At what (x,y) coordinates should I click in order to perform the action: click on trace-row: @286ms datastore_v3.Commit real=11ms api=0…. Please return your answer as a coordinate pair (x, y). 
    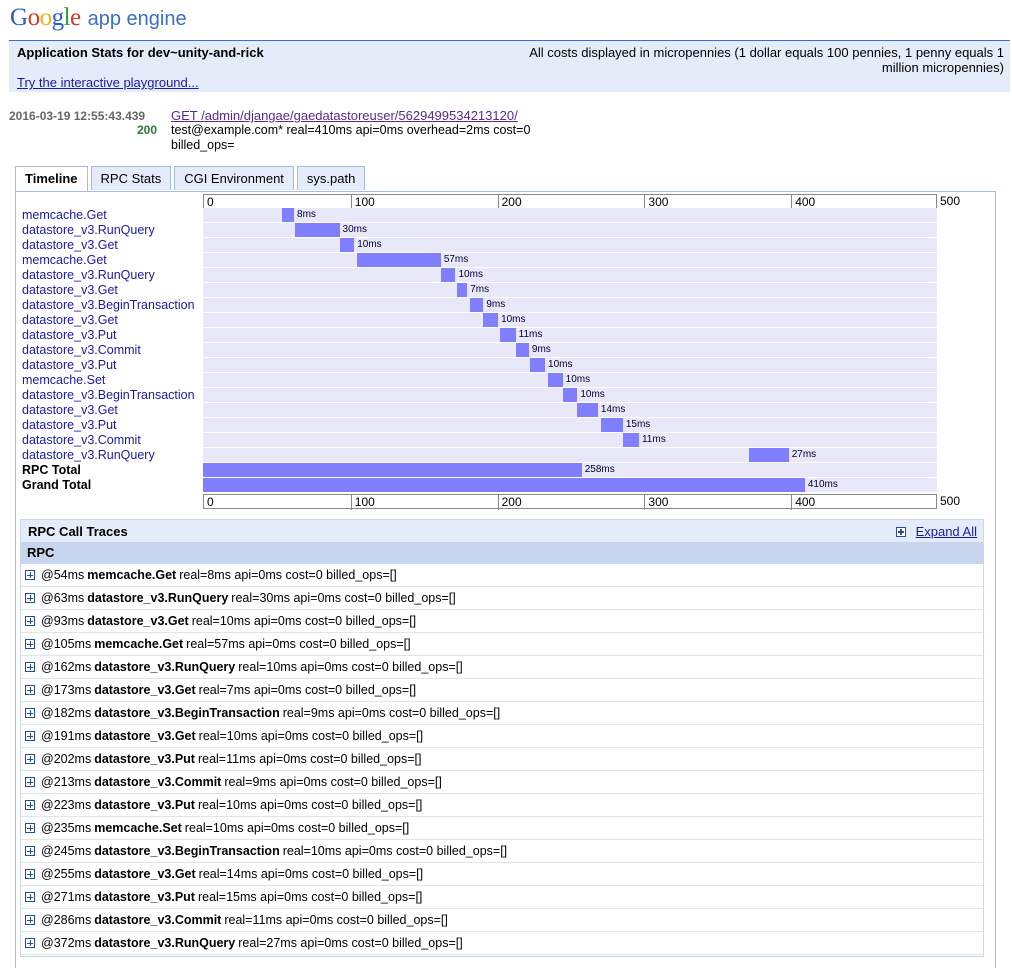
    Looking at the image, I should click on (502, 920).